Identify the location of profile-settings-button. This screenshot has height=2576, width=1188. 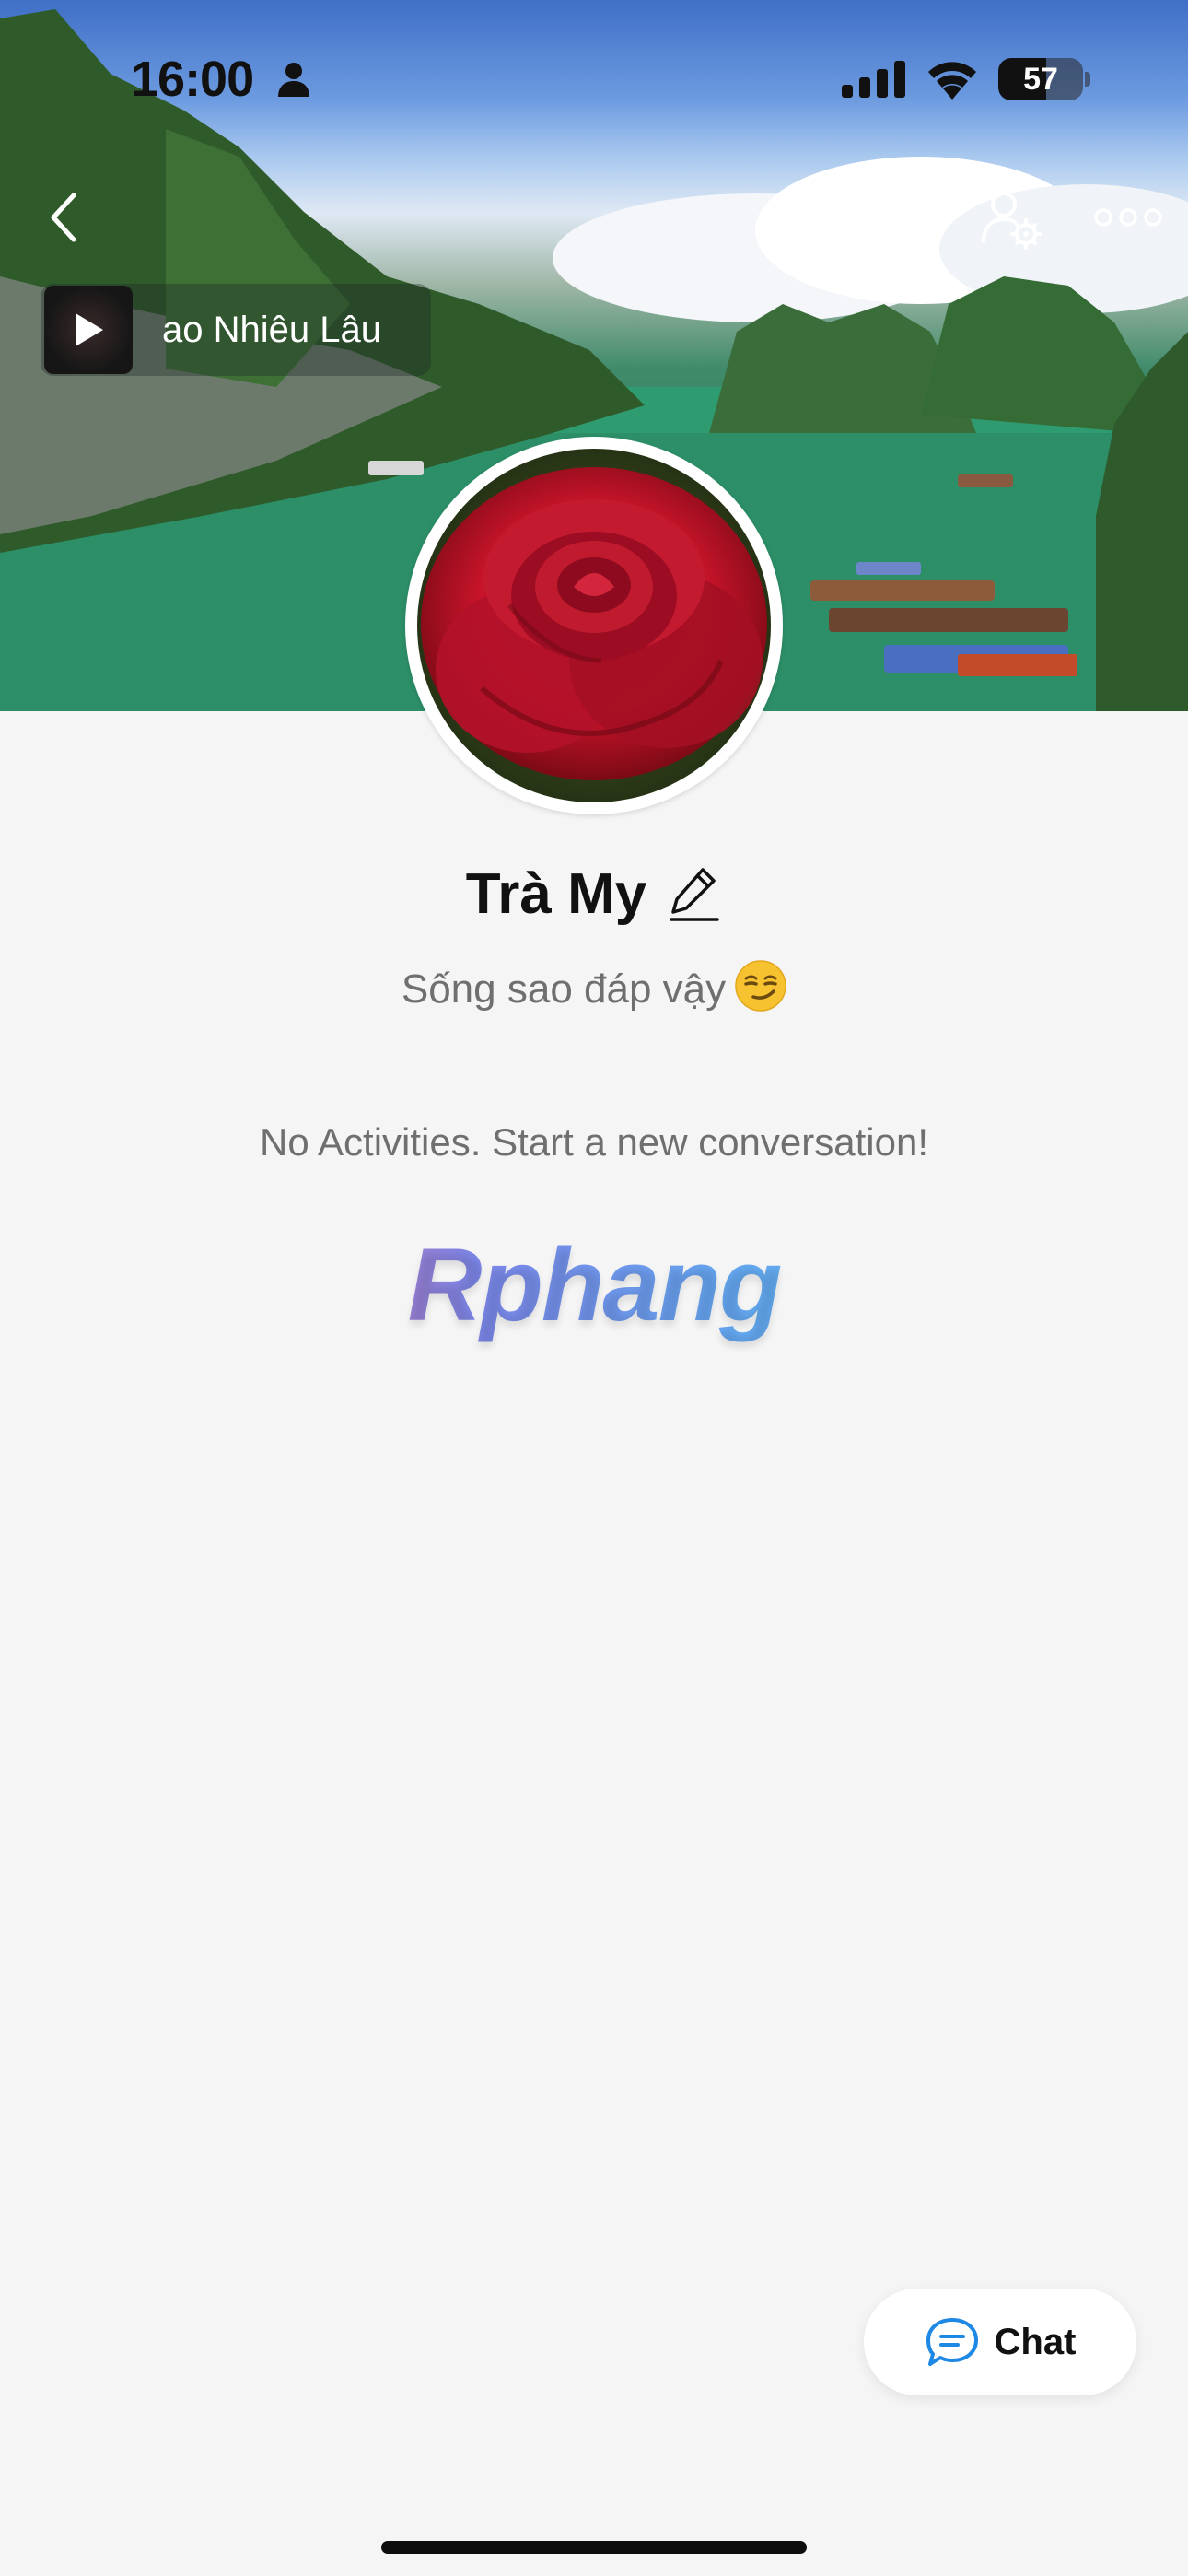
(1013, 220).